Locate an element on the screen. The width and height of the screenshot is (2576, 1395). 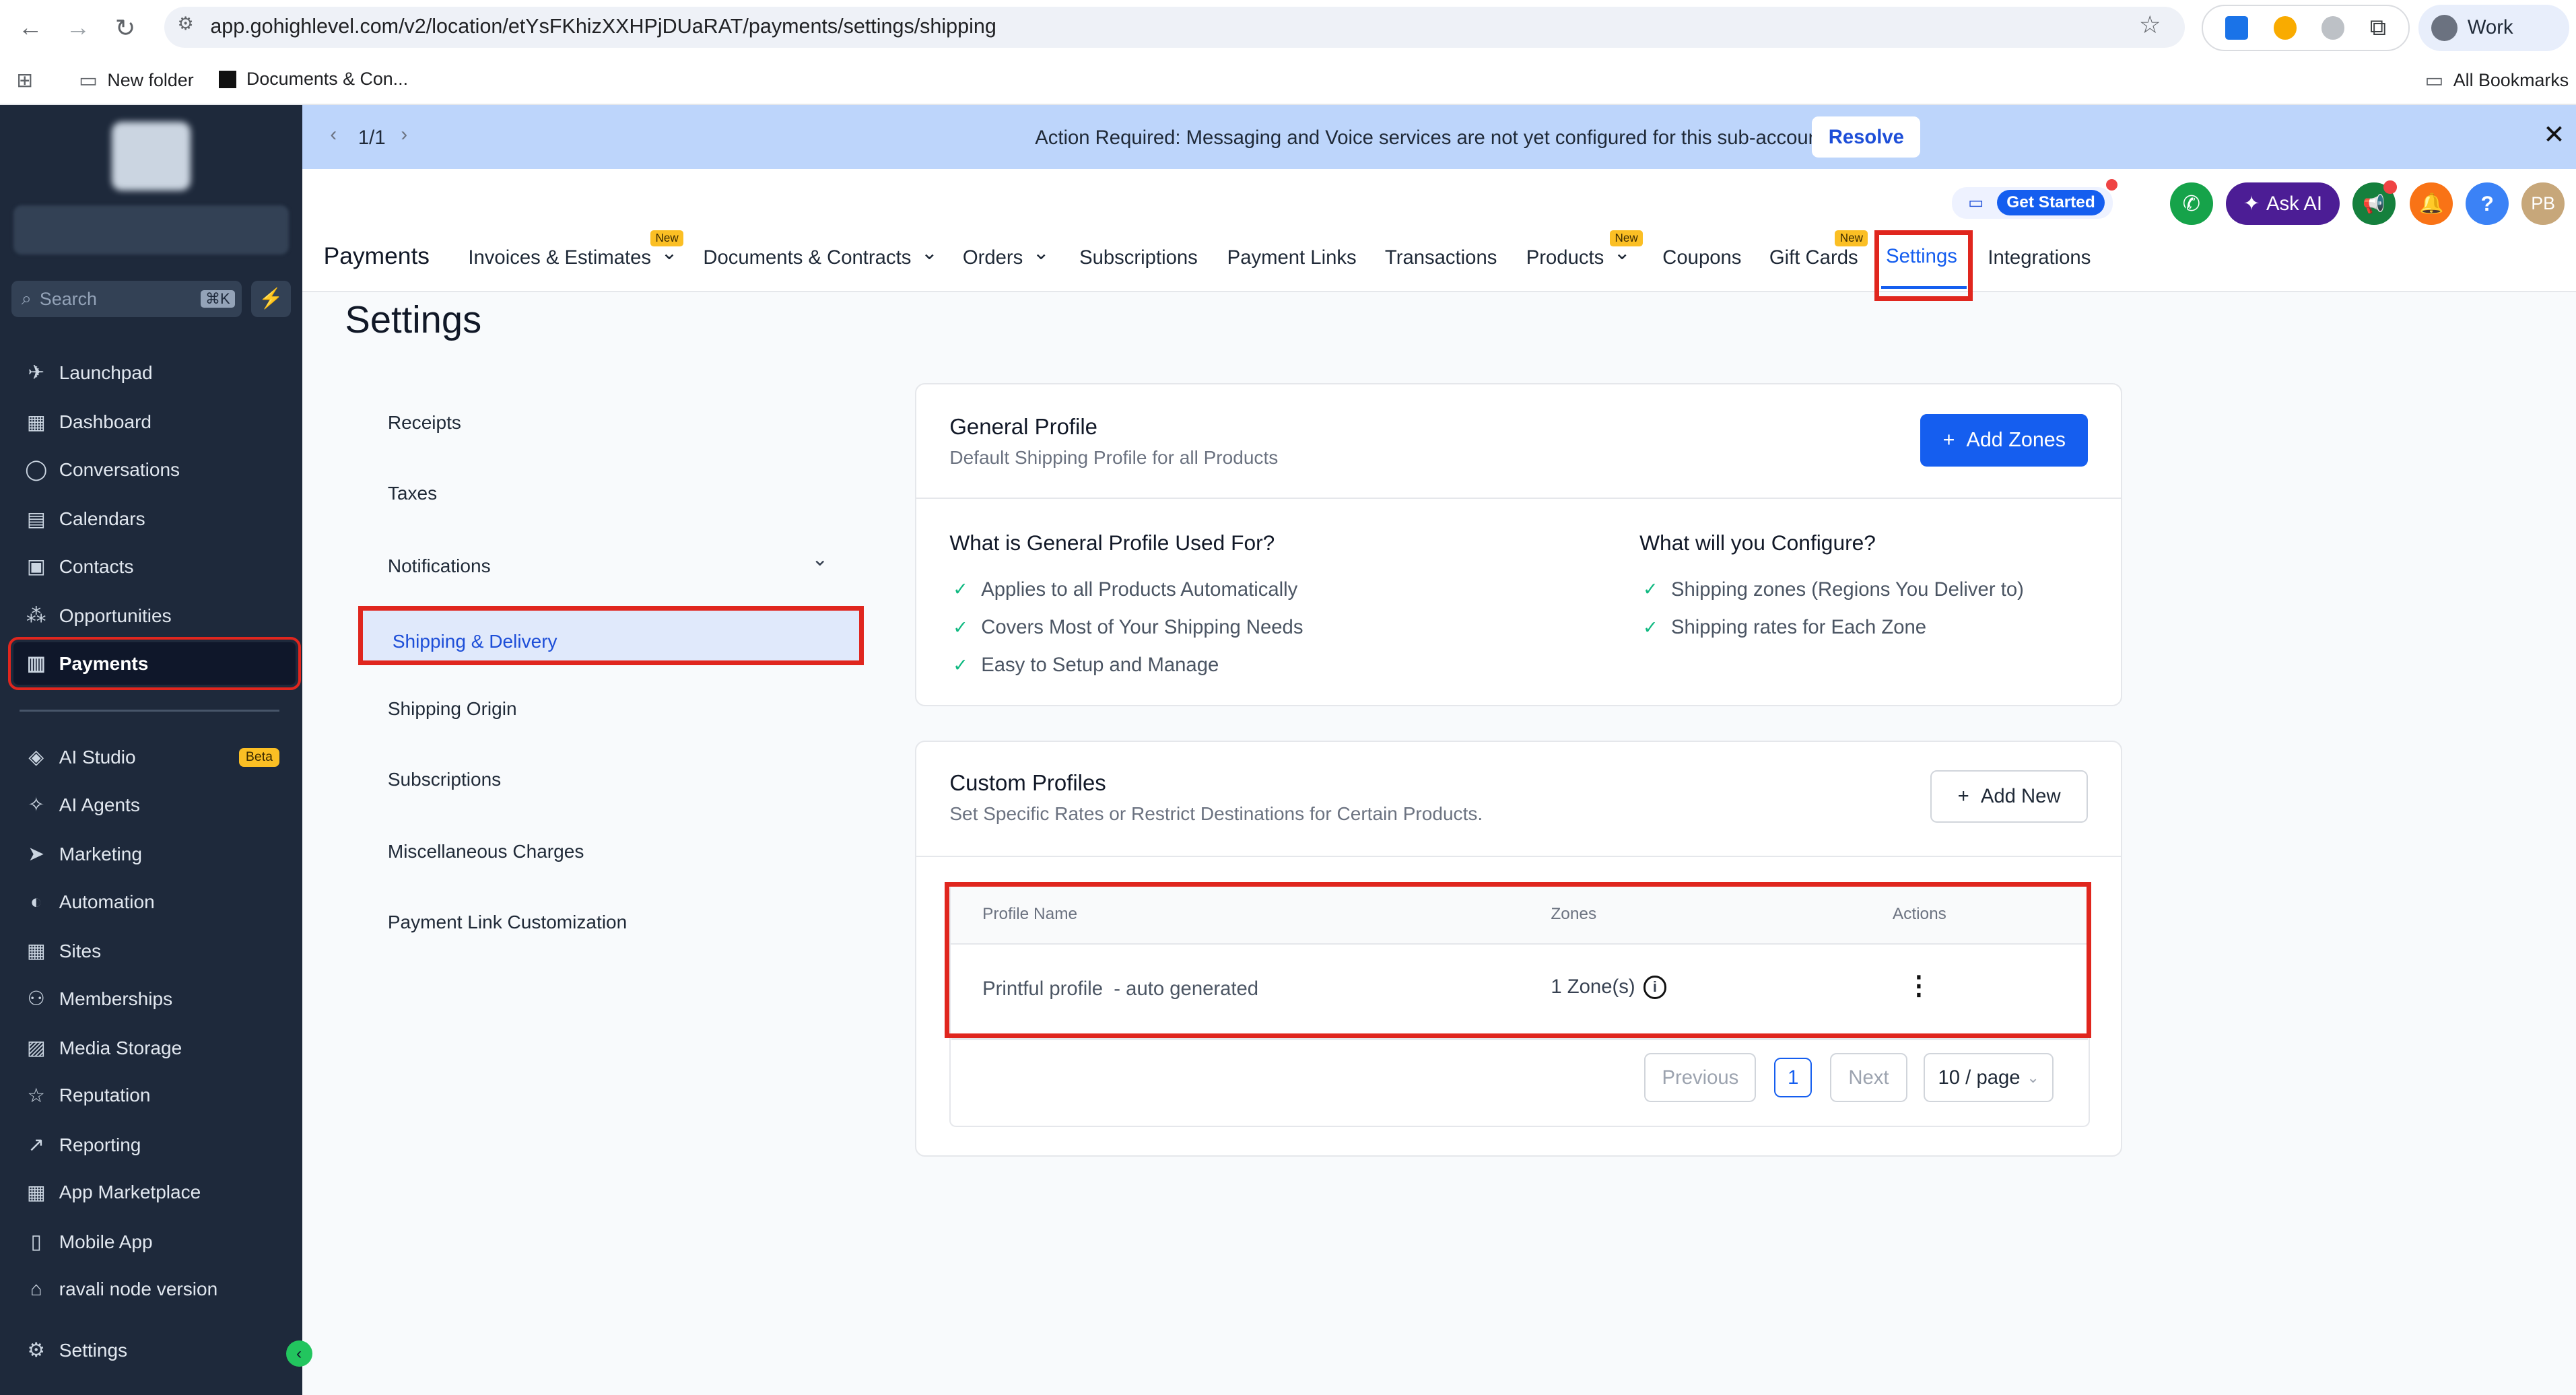
page-size-value: 10 / page is located at coordinates (1980, 1077).